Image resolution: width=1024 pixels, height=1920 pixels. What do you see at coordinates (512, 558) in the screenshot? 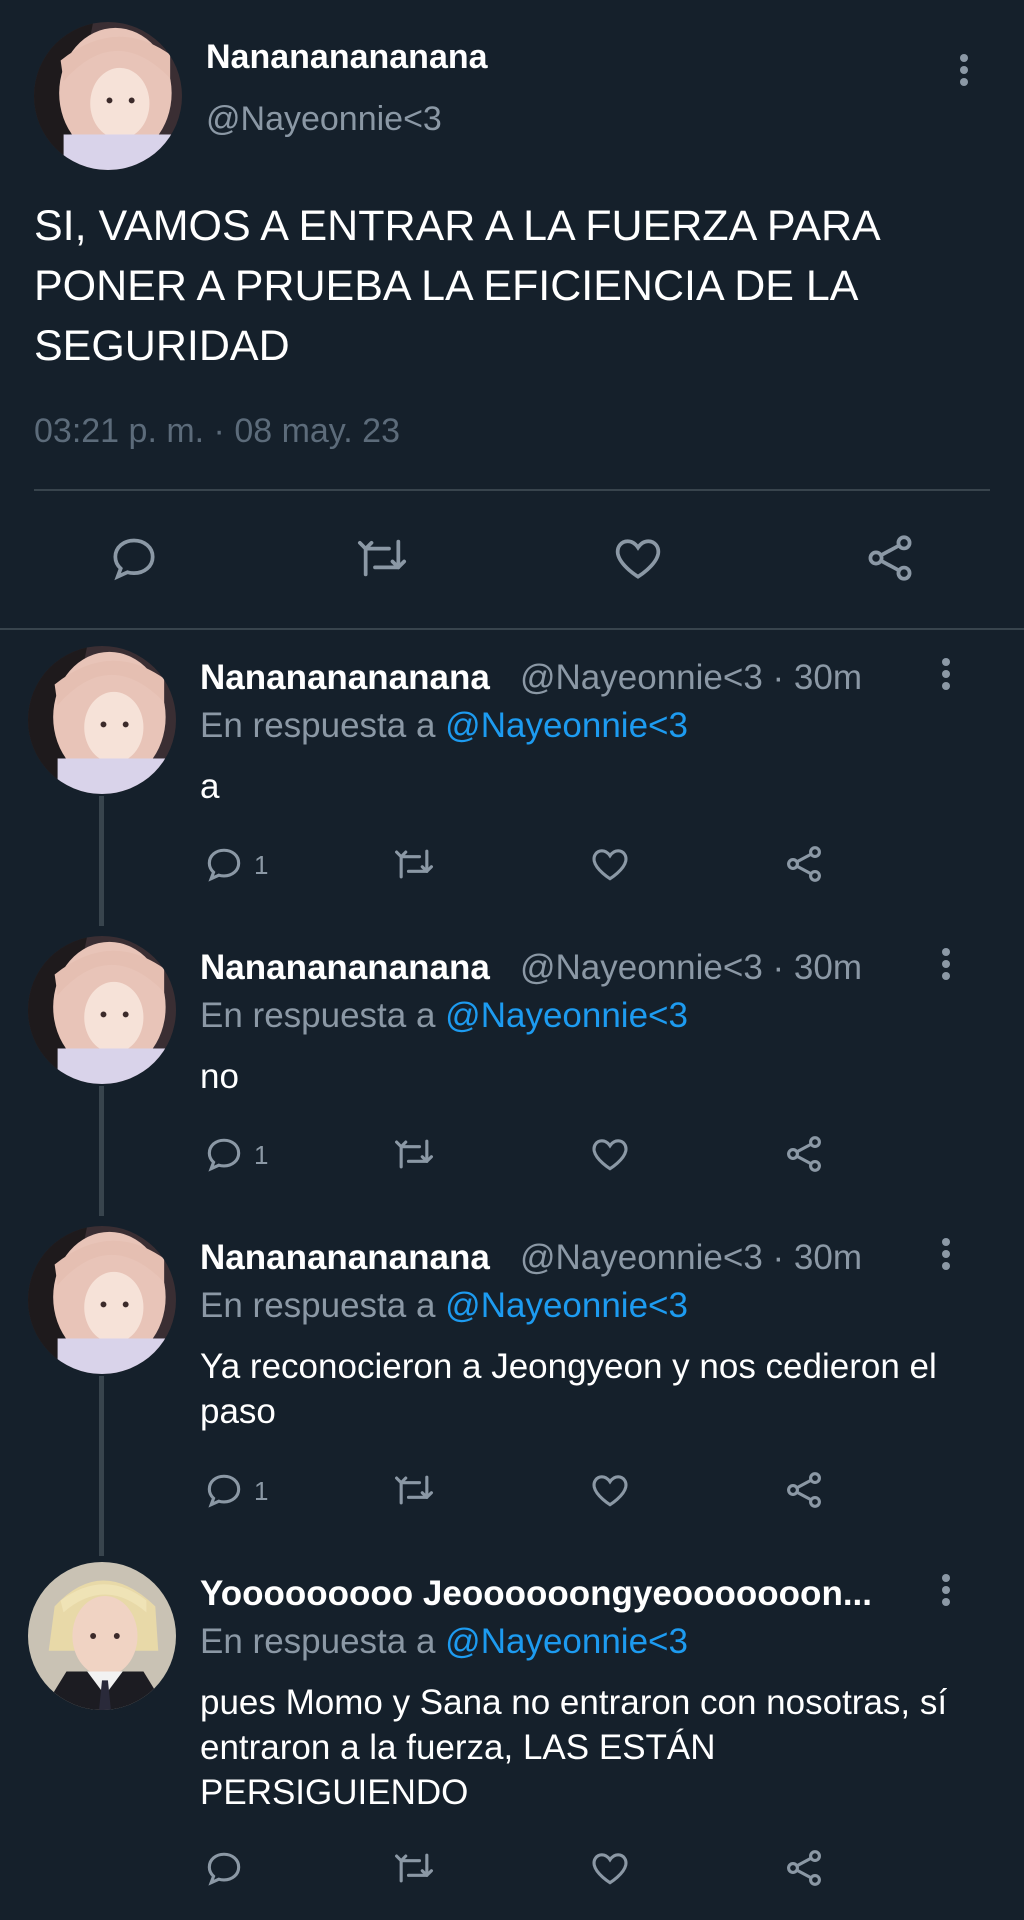
I see `tweet-actions` at bounding box center [512, 558].